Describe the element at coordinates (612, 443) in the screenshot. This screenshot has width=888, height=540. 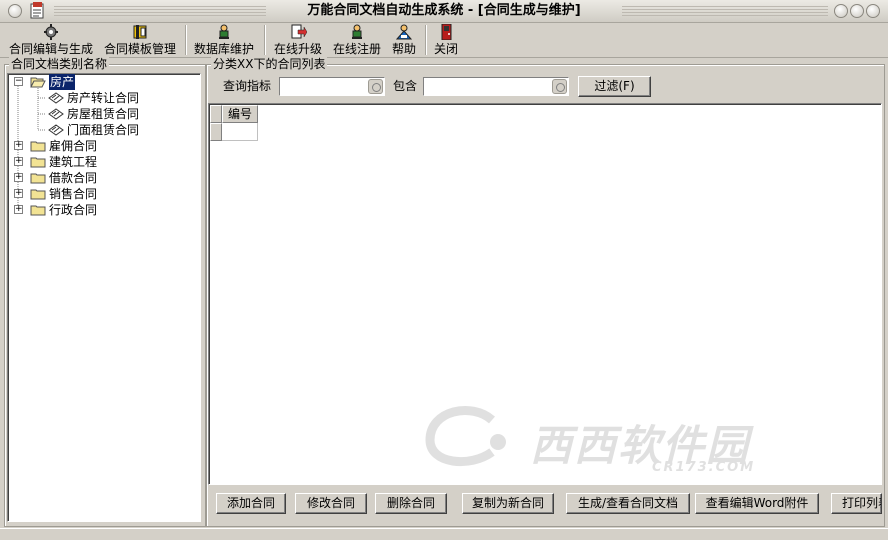
I see `watermark-logo: 西西软件园 CR173.COM` at that location.